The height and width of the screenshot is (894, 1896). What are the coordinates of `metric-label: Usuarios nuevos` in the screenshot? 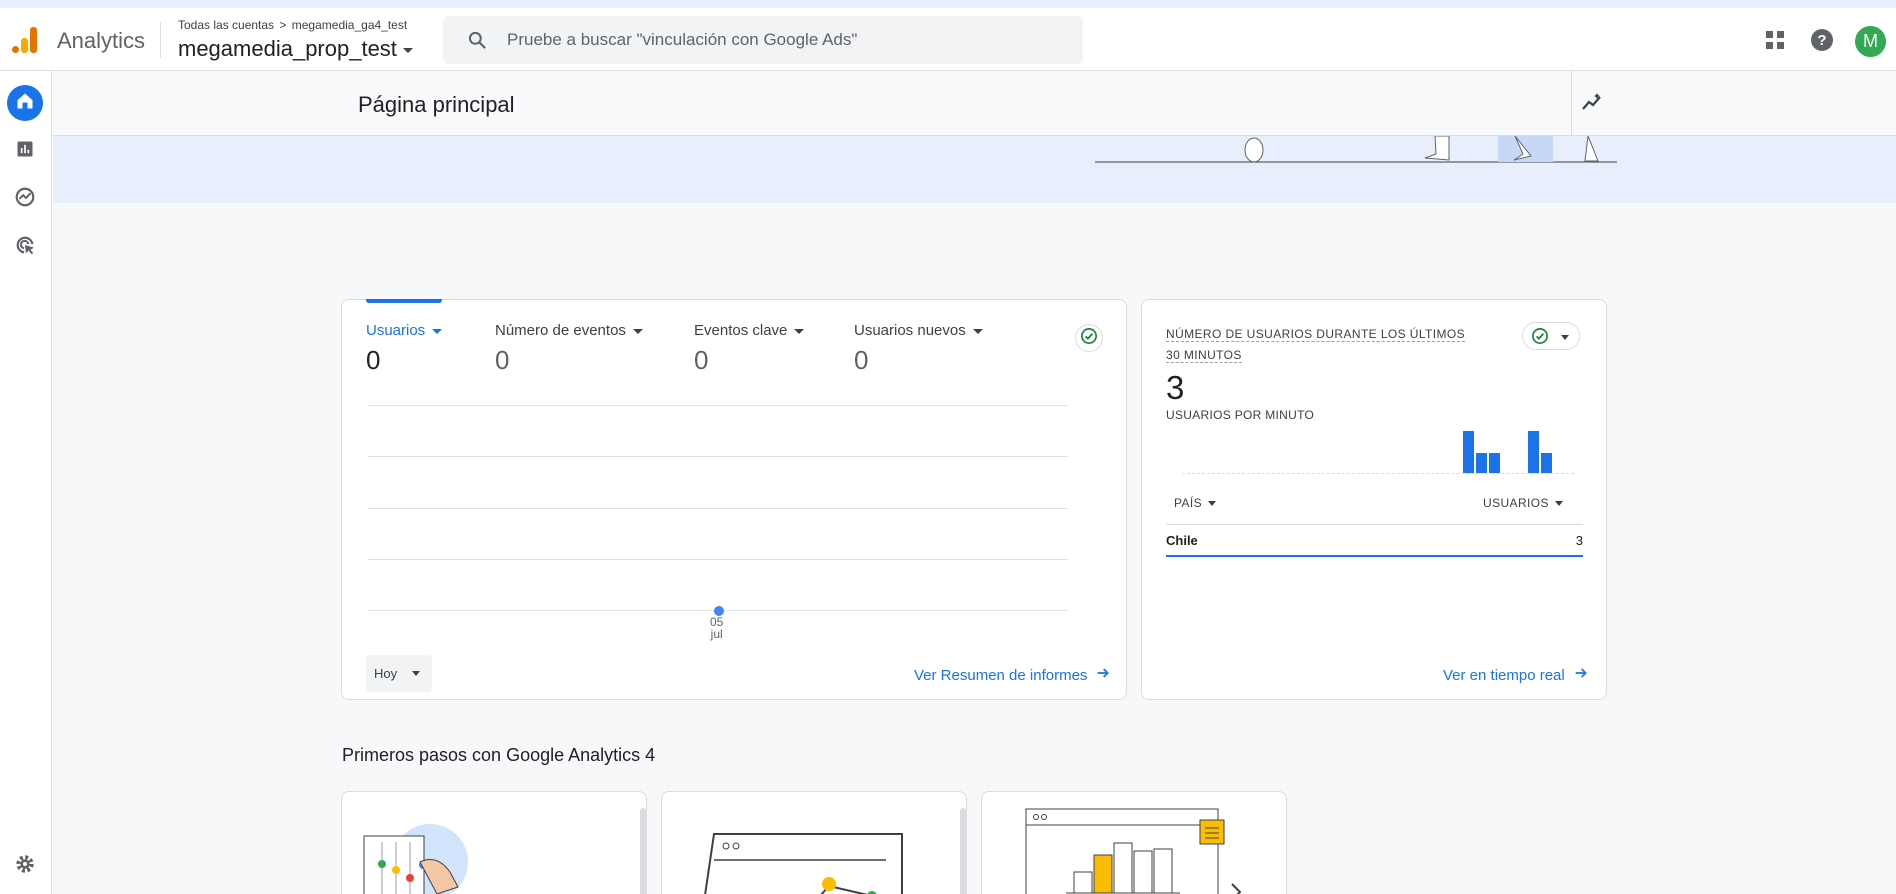 It's located at (918, 330).